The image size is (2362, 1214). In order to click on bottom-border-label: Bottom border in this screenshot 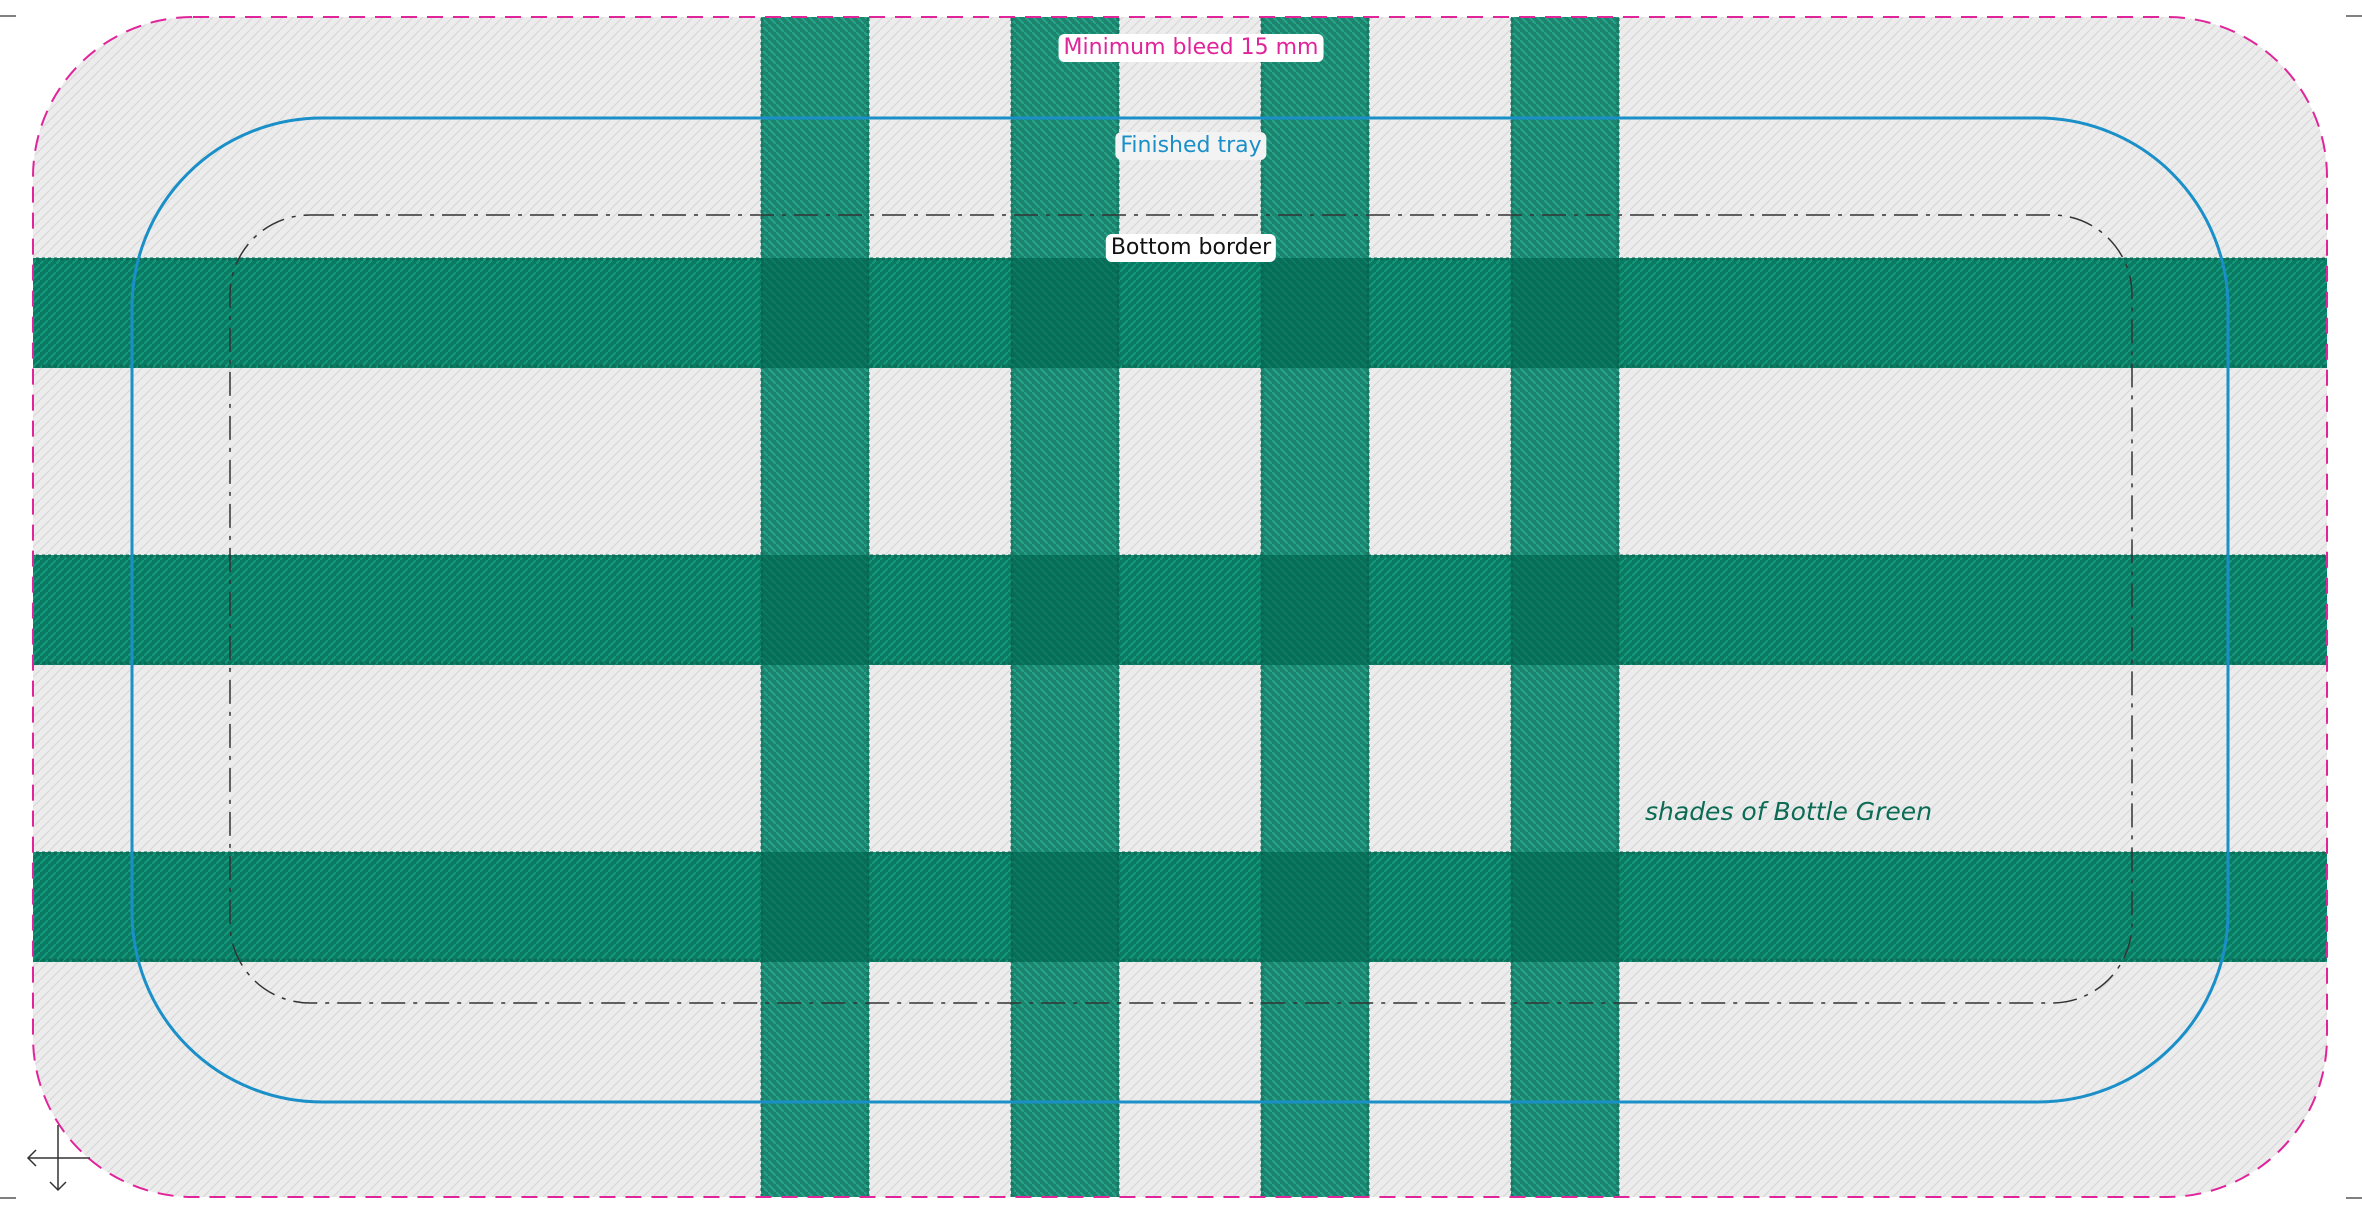, I will do `click(1191, 248)`.